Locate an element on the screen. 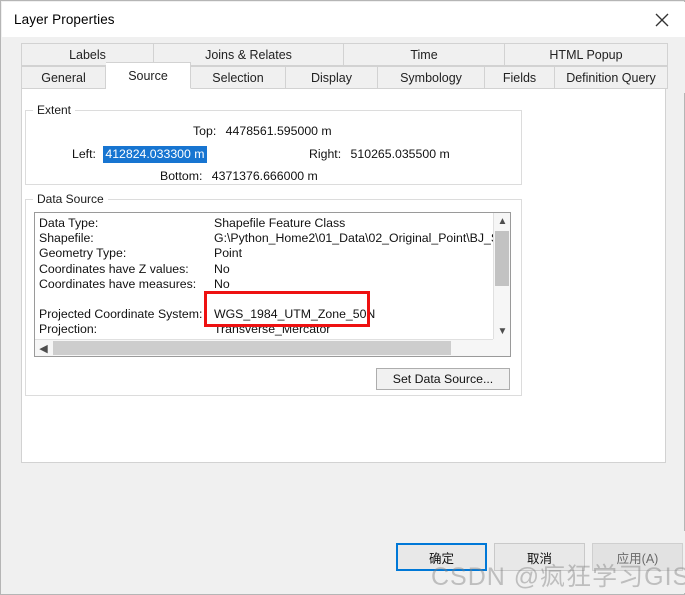 The height and width of the screenshot is (595, 685). apply-button-label: 应用(A) is located at coordinates (637, 558).